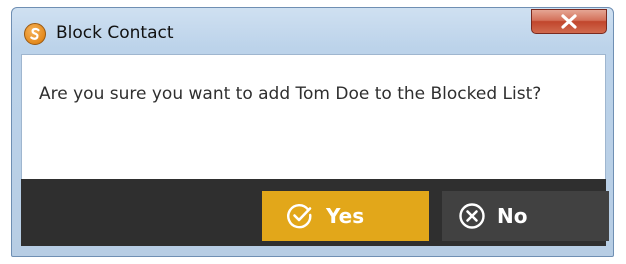 This screenshot has width=626, height=264. What do you see at coordinates (512, 216) in the screenshot?
I see `no-button-label: No` at bounding box center [512, 216].